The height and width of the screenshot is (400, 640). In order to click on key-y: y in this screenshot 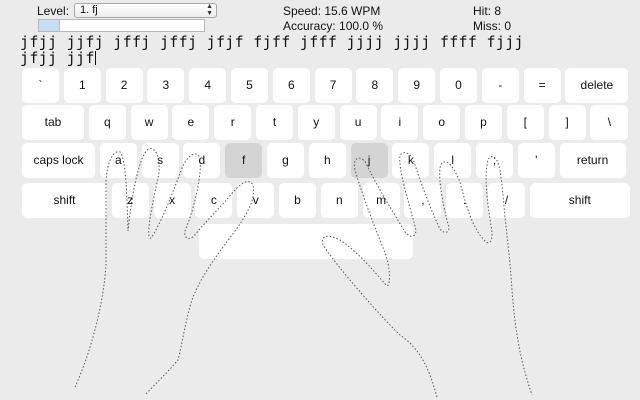, I will do `click(316, 122)`.